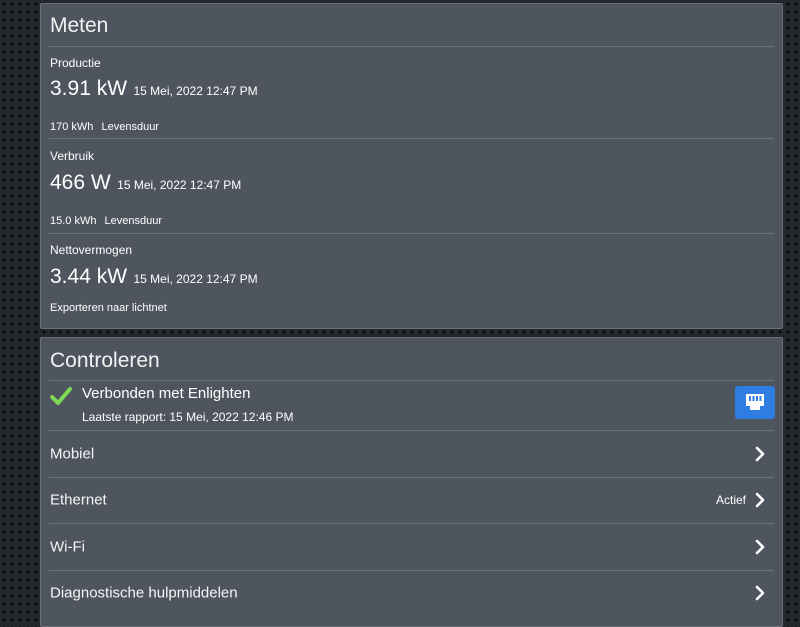 The height and width of the screenshot is (627, 800). I want to click on ethernet-icon, so click(755, 402).